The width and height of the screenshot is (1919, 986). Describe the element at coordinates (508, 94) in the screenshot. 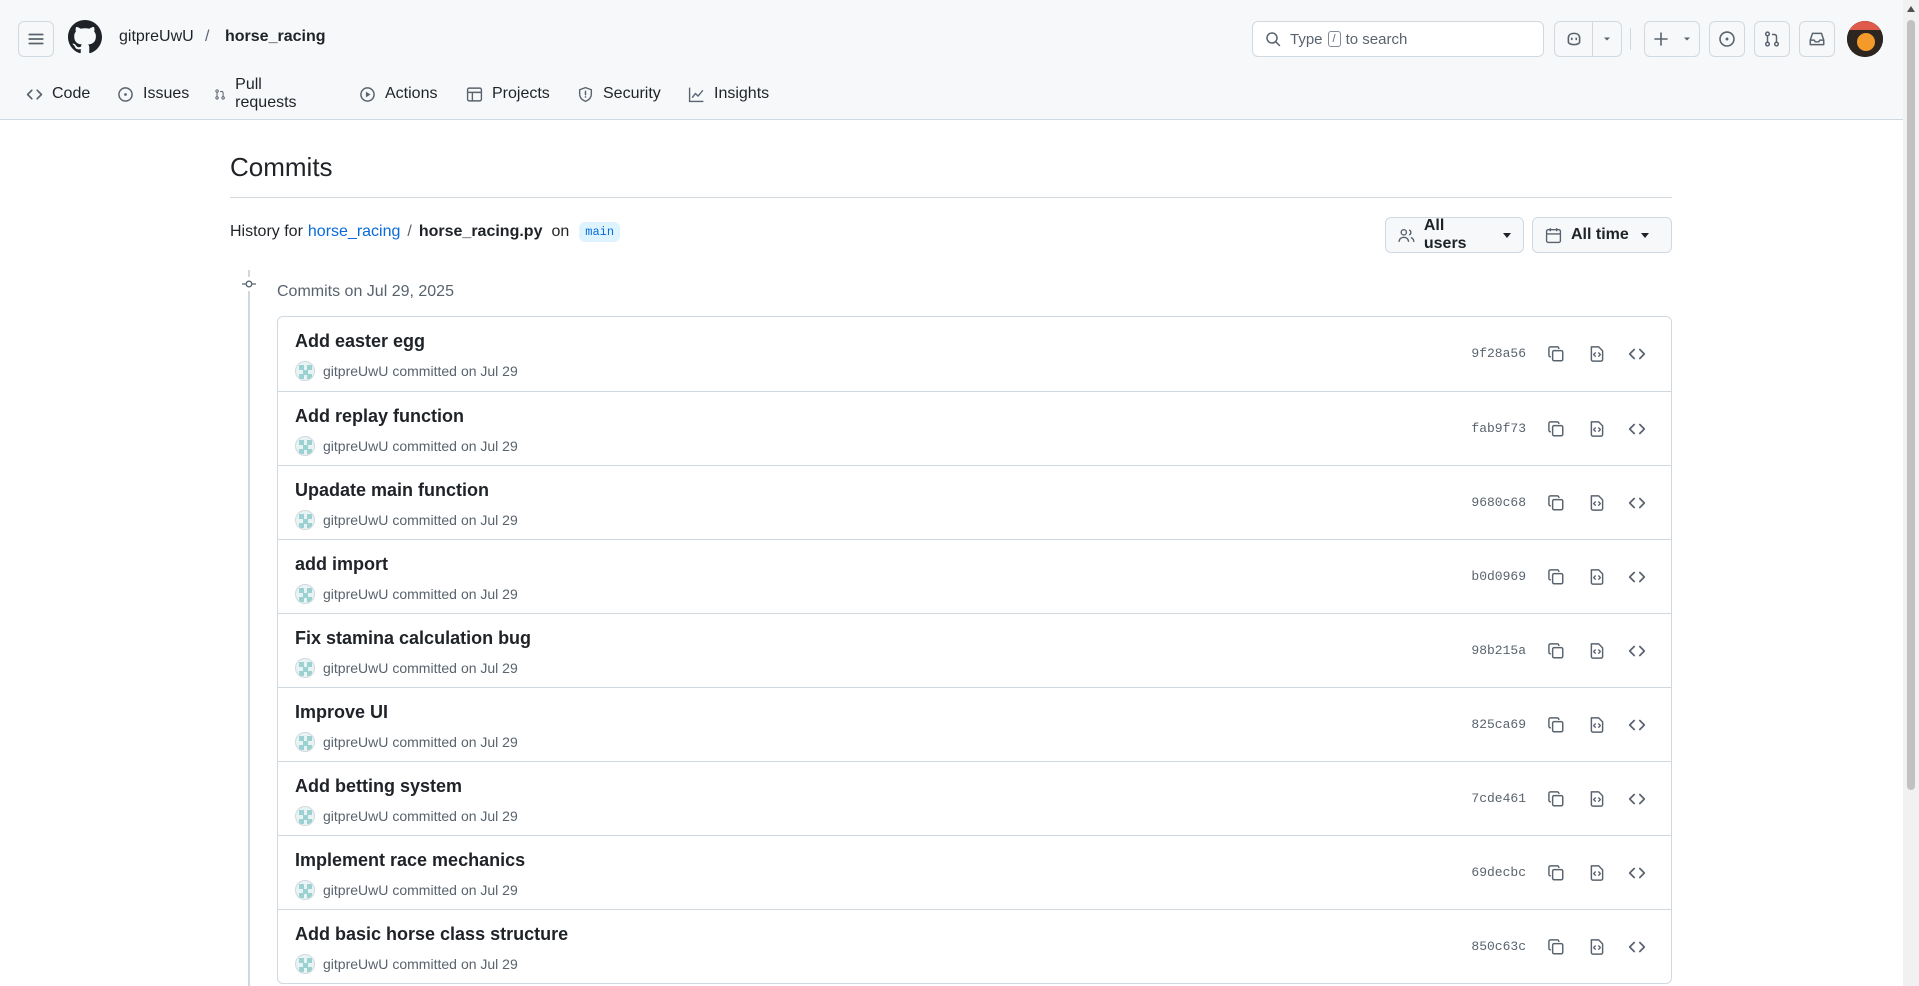

I see `tab-projects: Projects` at that location.